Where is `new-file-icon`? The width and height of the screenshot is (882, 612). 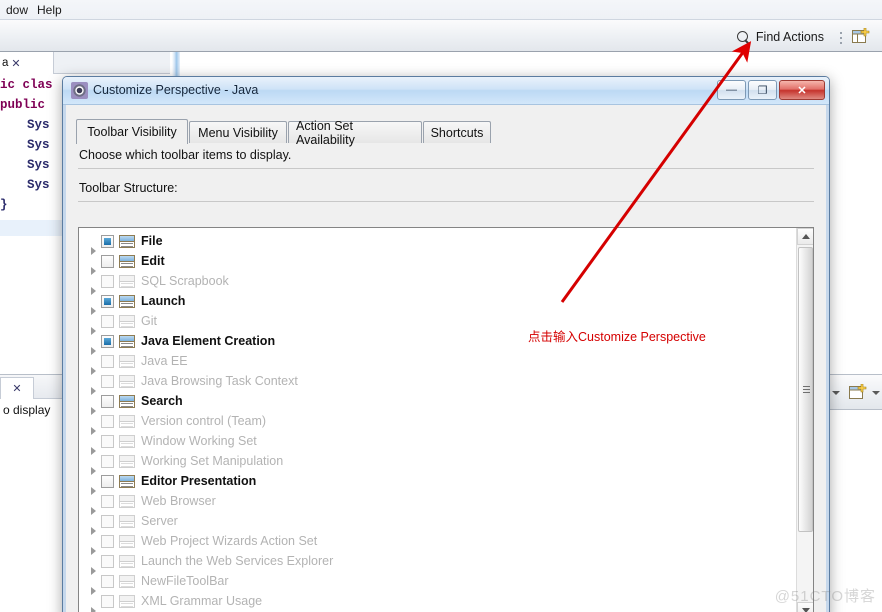 new-file-icon is located at coordinates (858, 392).